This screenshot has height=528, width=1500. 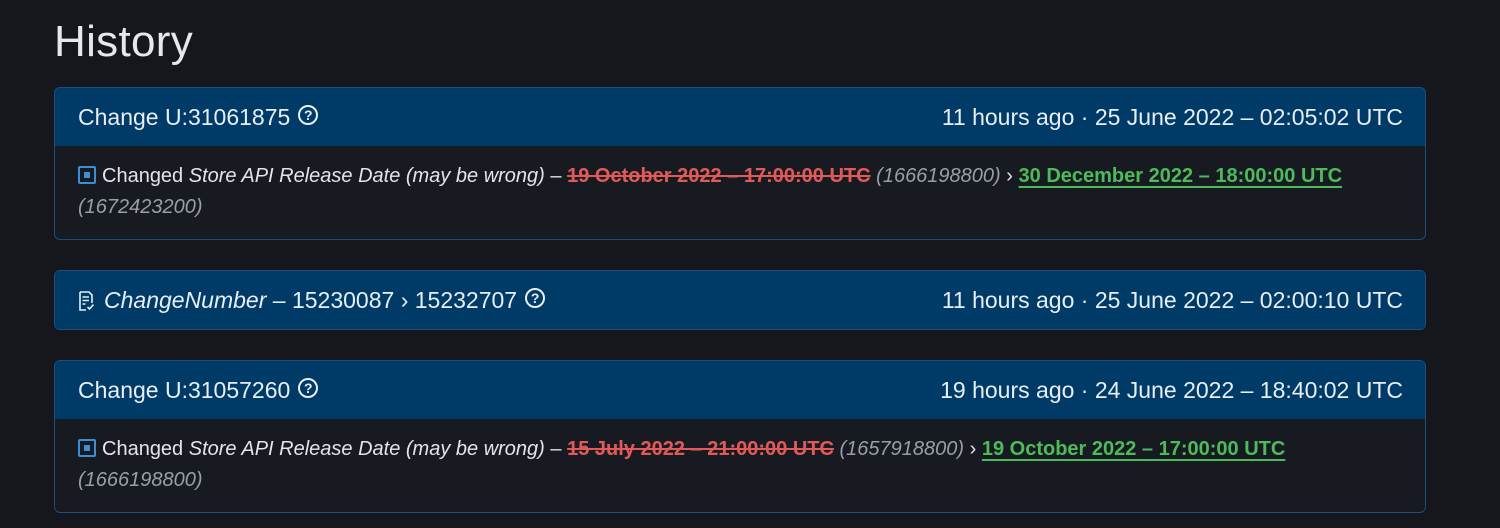 I want to click on new-value: 19 October 2022 – 17:00:00 UTC, so click(x=1133, y=449).